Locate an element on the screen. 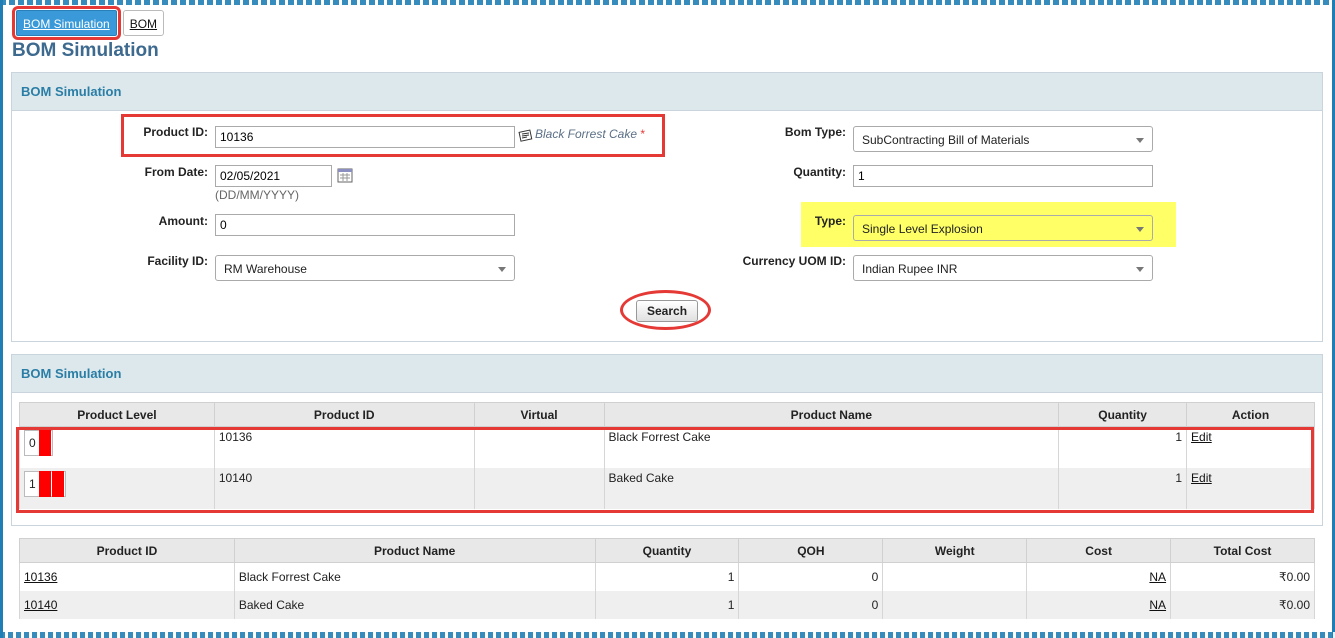 This screenshot has width=1335, height=638. type-value: Single Level Explosion is located at coordinates (922, 229).